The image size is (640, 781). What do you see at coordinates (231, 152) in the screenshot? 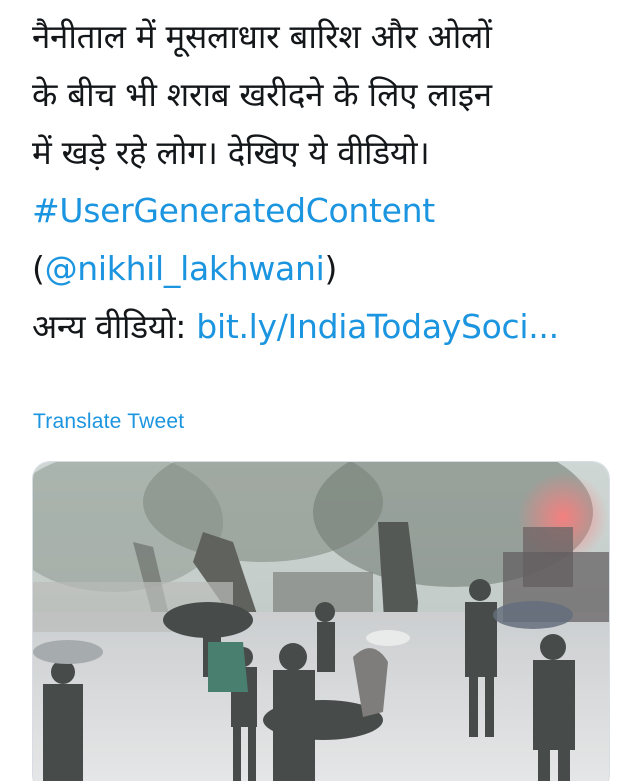
I see `tweet-text-line: में खड़े रहे लोग। देखिए ये वीडियो।` at bounding box center [231, 152].